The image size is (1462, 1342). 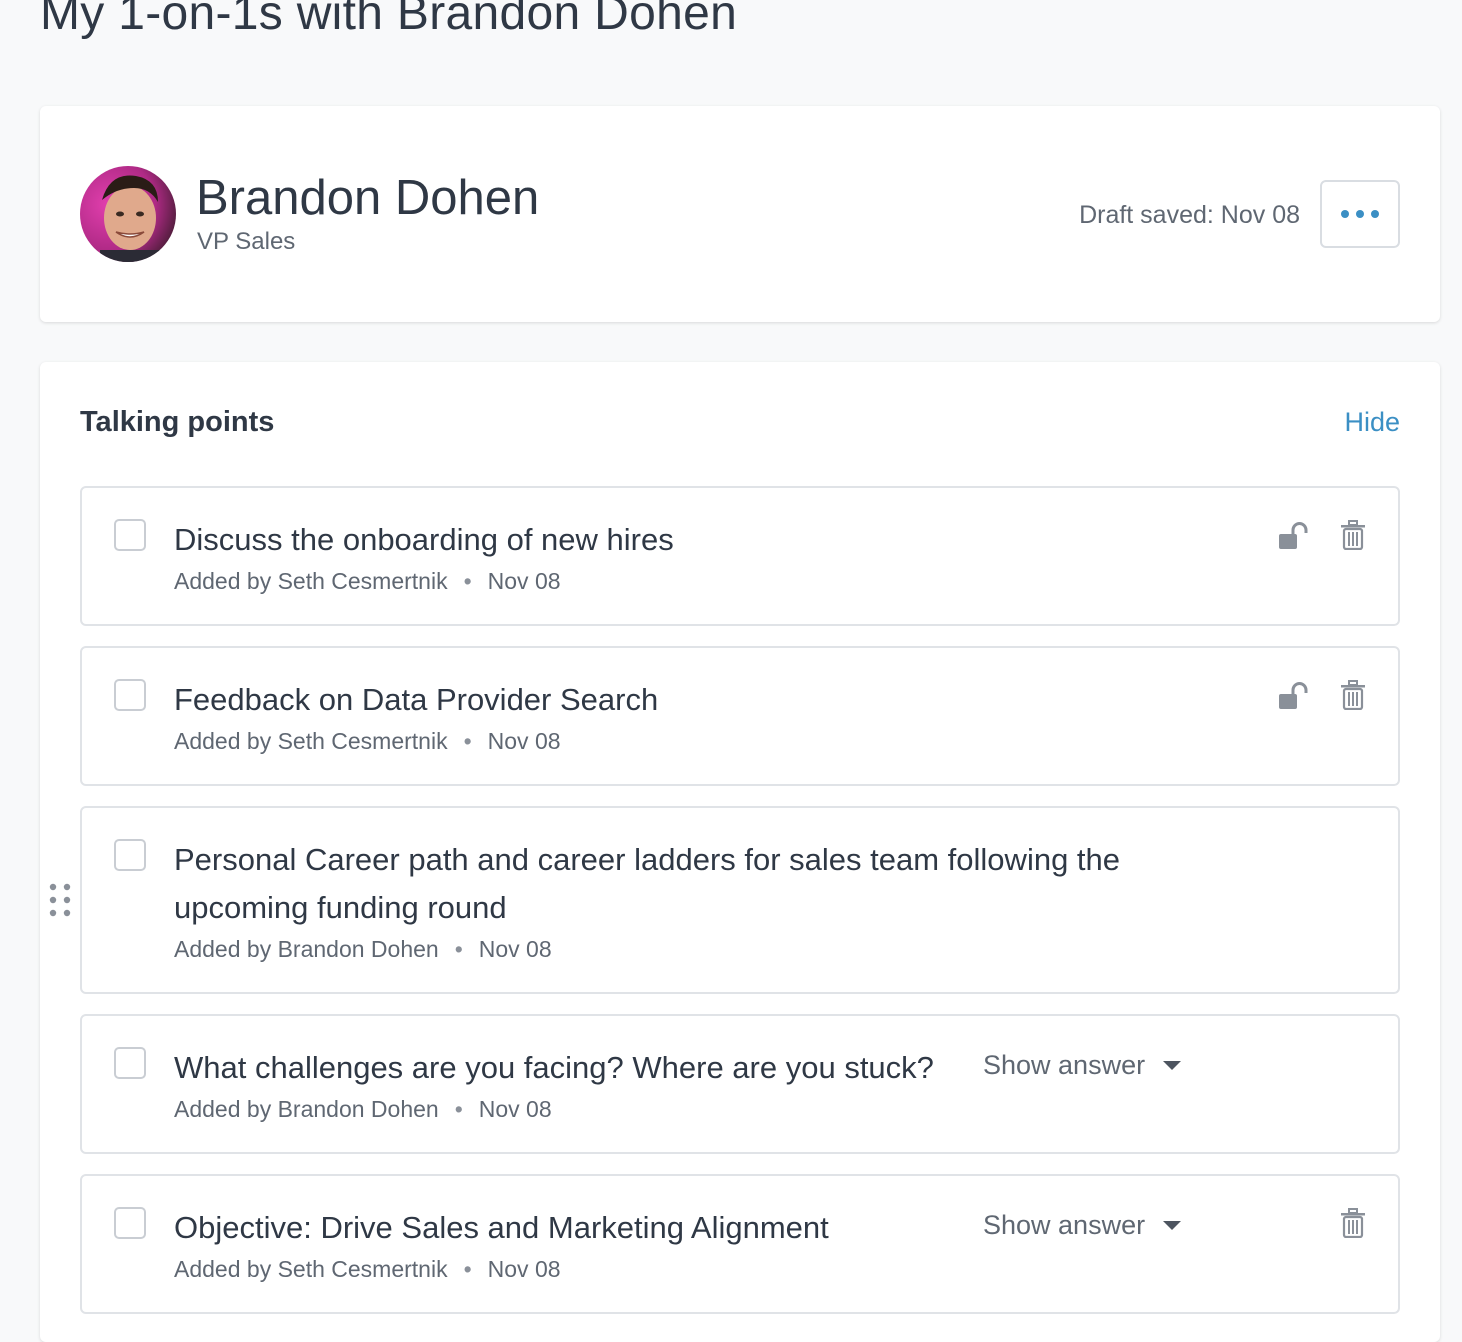 I want to click on profile-name: Brandon Dohen, so click(x=368, y=198).